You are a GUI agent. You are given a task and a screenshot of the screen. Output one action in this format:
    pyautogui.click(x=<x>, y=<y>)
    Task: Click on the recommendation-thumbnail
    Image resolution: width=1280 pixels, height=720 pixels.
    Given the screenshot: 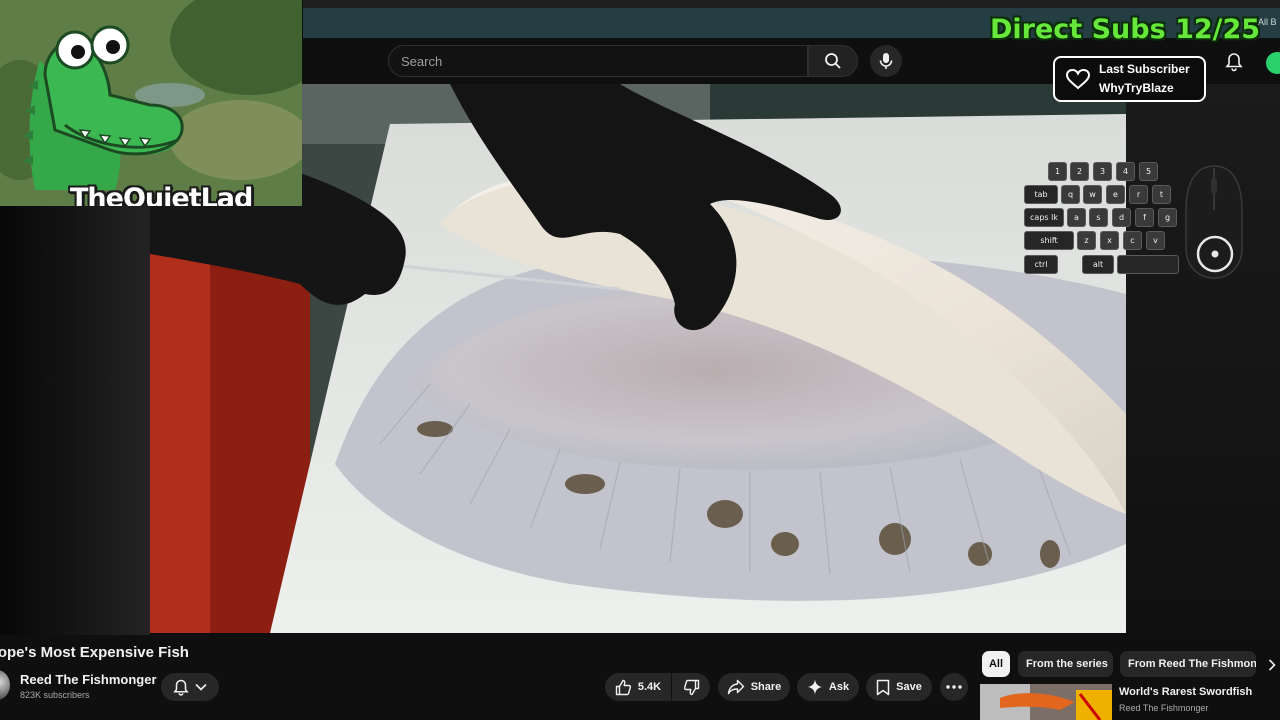 What is the action you would take?
    pyautogui.click(x=1046, y=702)
    